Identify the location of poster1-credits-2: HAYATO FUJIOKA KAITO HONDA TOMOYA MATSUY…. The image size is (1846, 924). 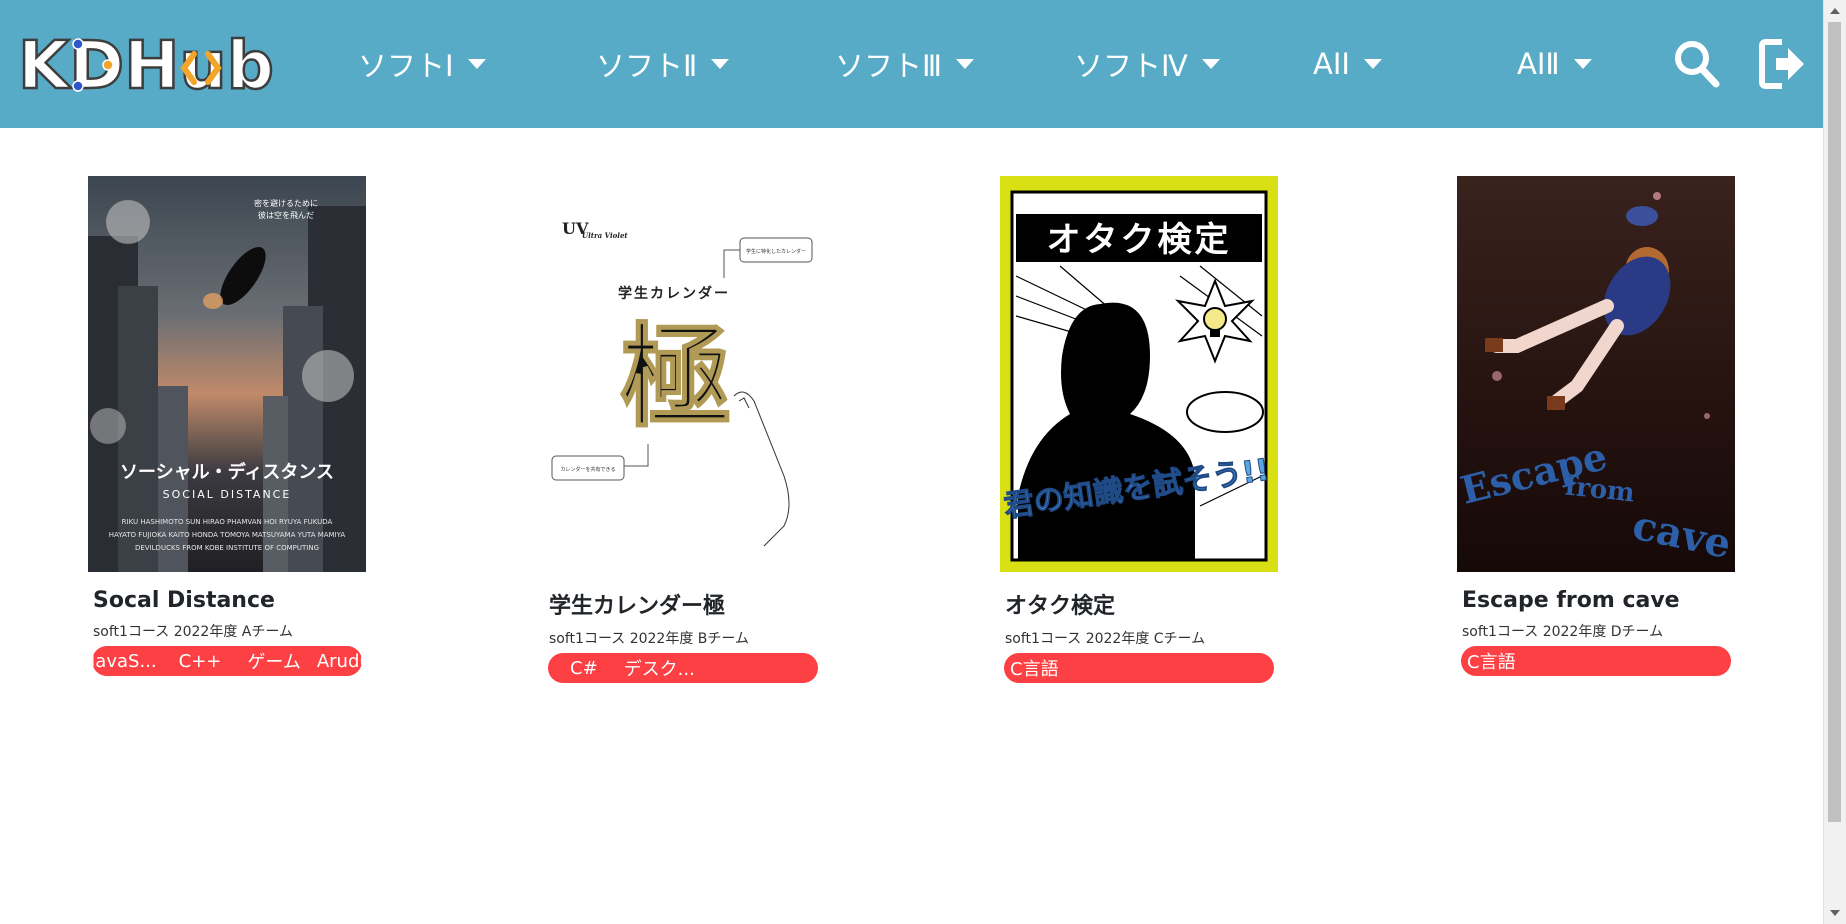
(227, 535).